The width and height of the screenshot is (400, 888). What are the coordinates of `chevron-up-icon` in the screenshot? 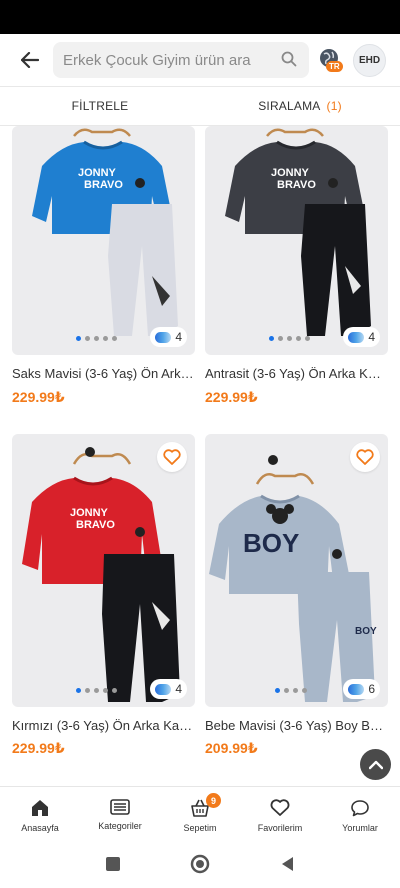 It's located at (375, 764).